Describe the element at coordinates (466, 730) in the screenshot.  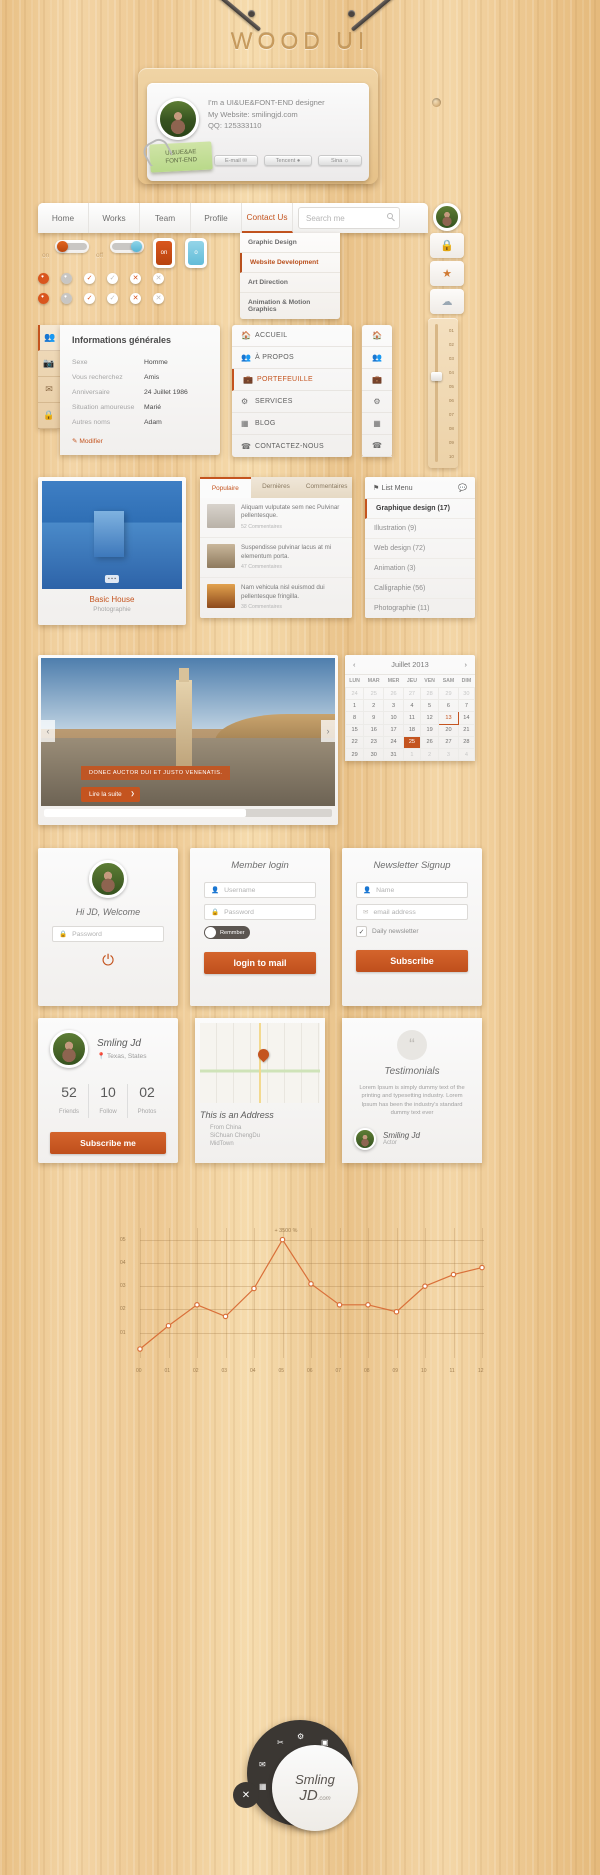
I see `calendar-day: 21` at that location.